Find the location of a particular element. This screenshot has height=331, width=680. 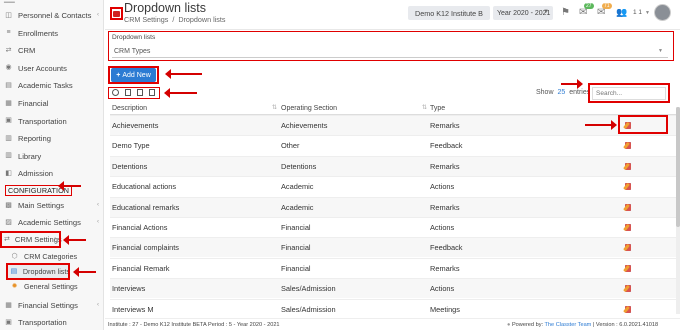

table-row: Interviews M Sales/Admission Meetings is located at coordinates (393, 308).